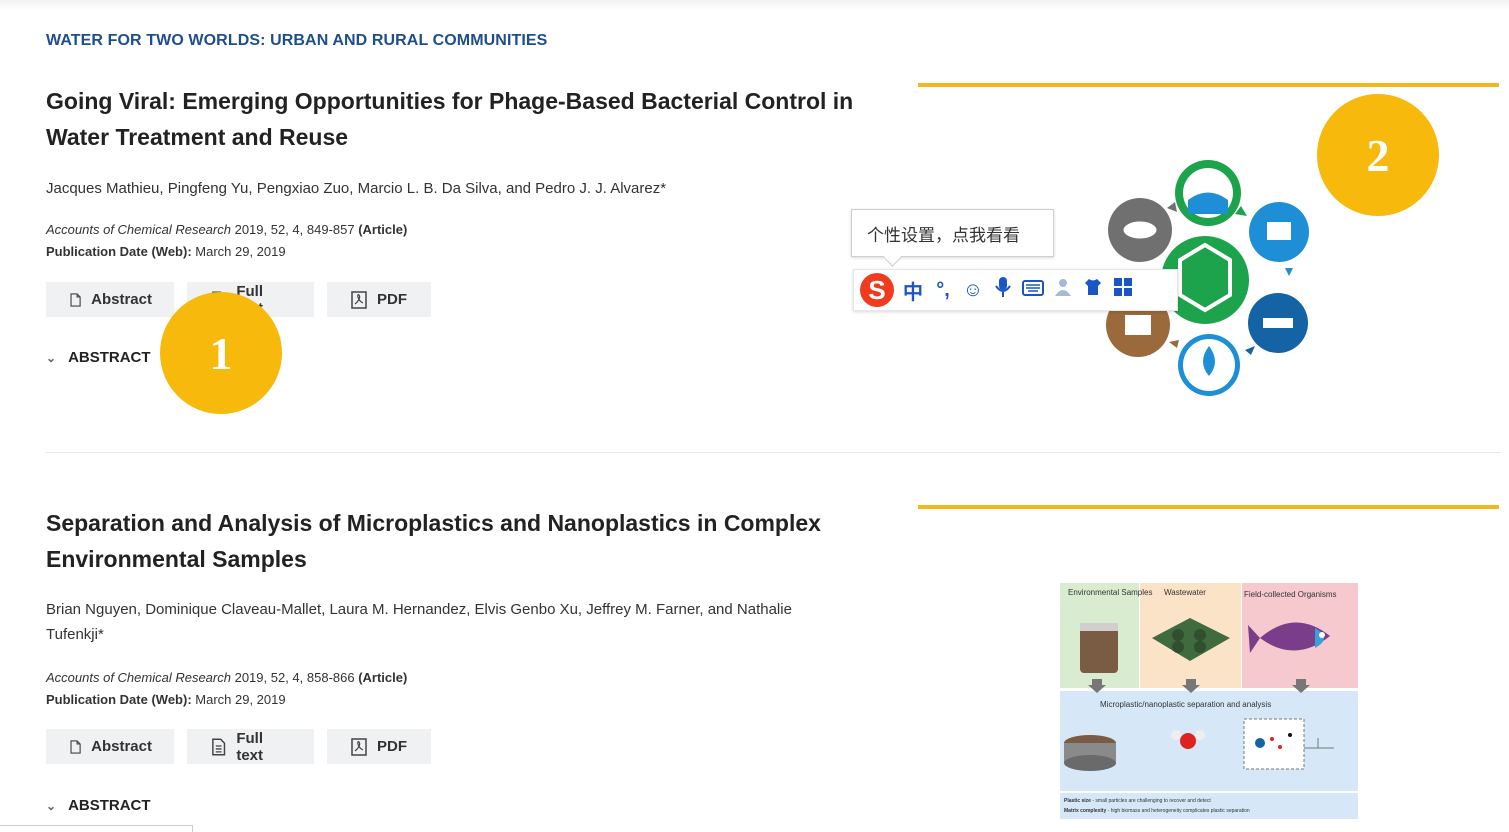 The width and height of the screenshot is (1509, 832). What do you see at coordinates (1290, 594) in the screenshot?
I see `graphic-col3-label: Field-collected Organisms` at bounding box center [1290, 594].